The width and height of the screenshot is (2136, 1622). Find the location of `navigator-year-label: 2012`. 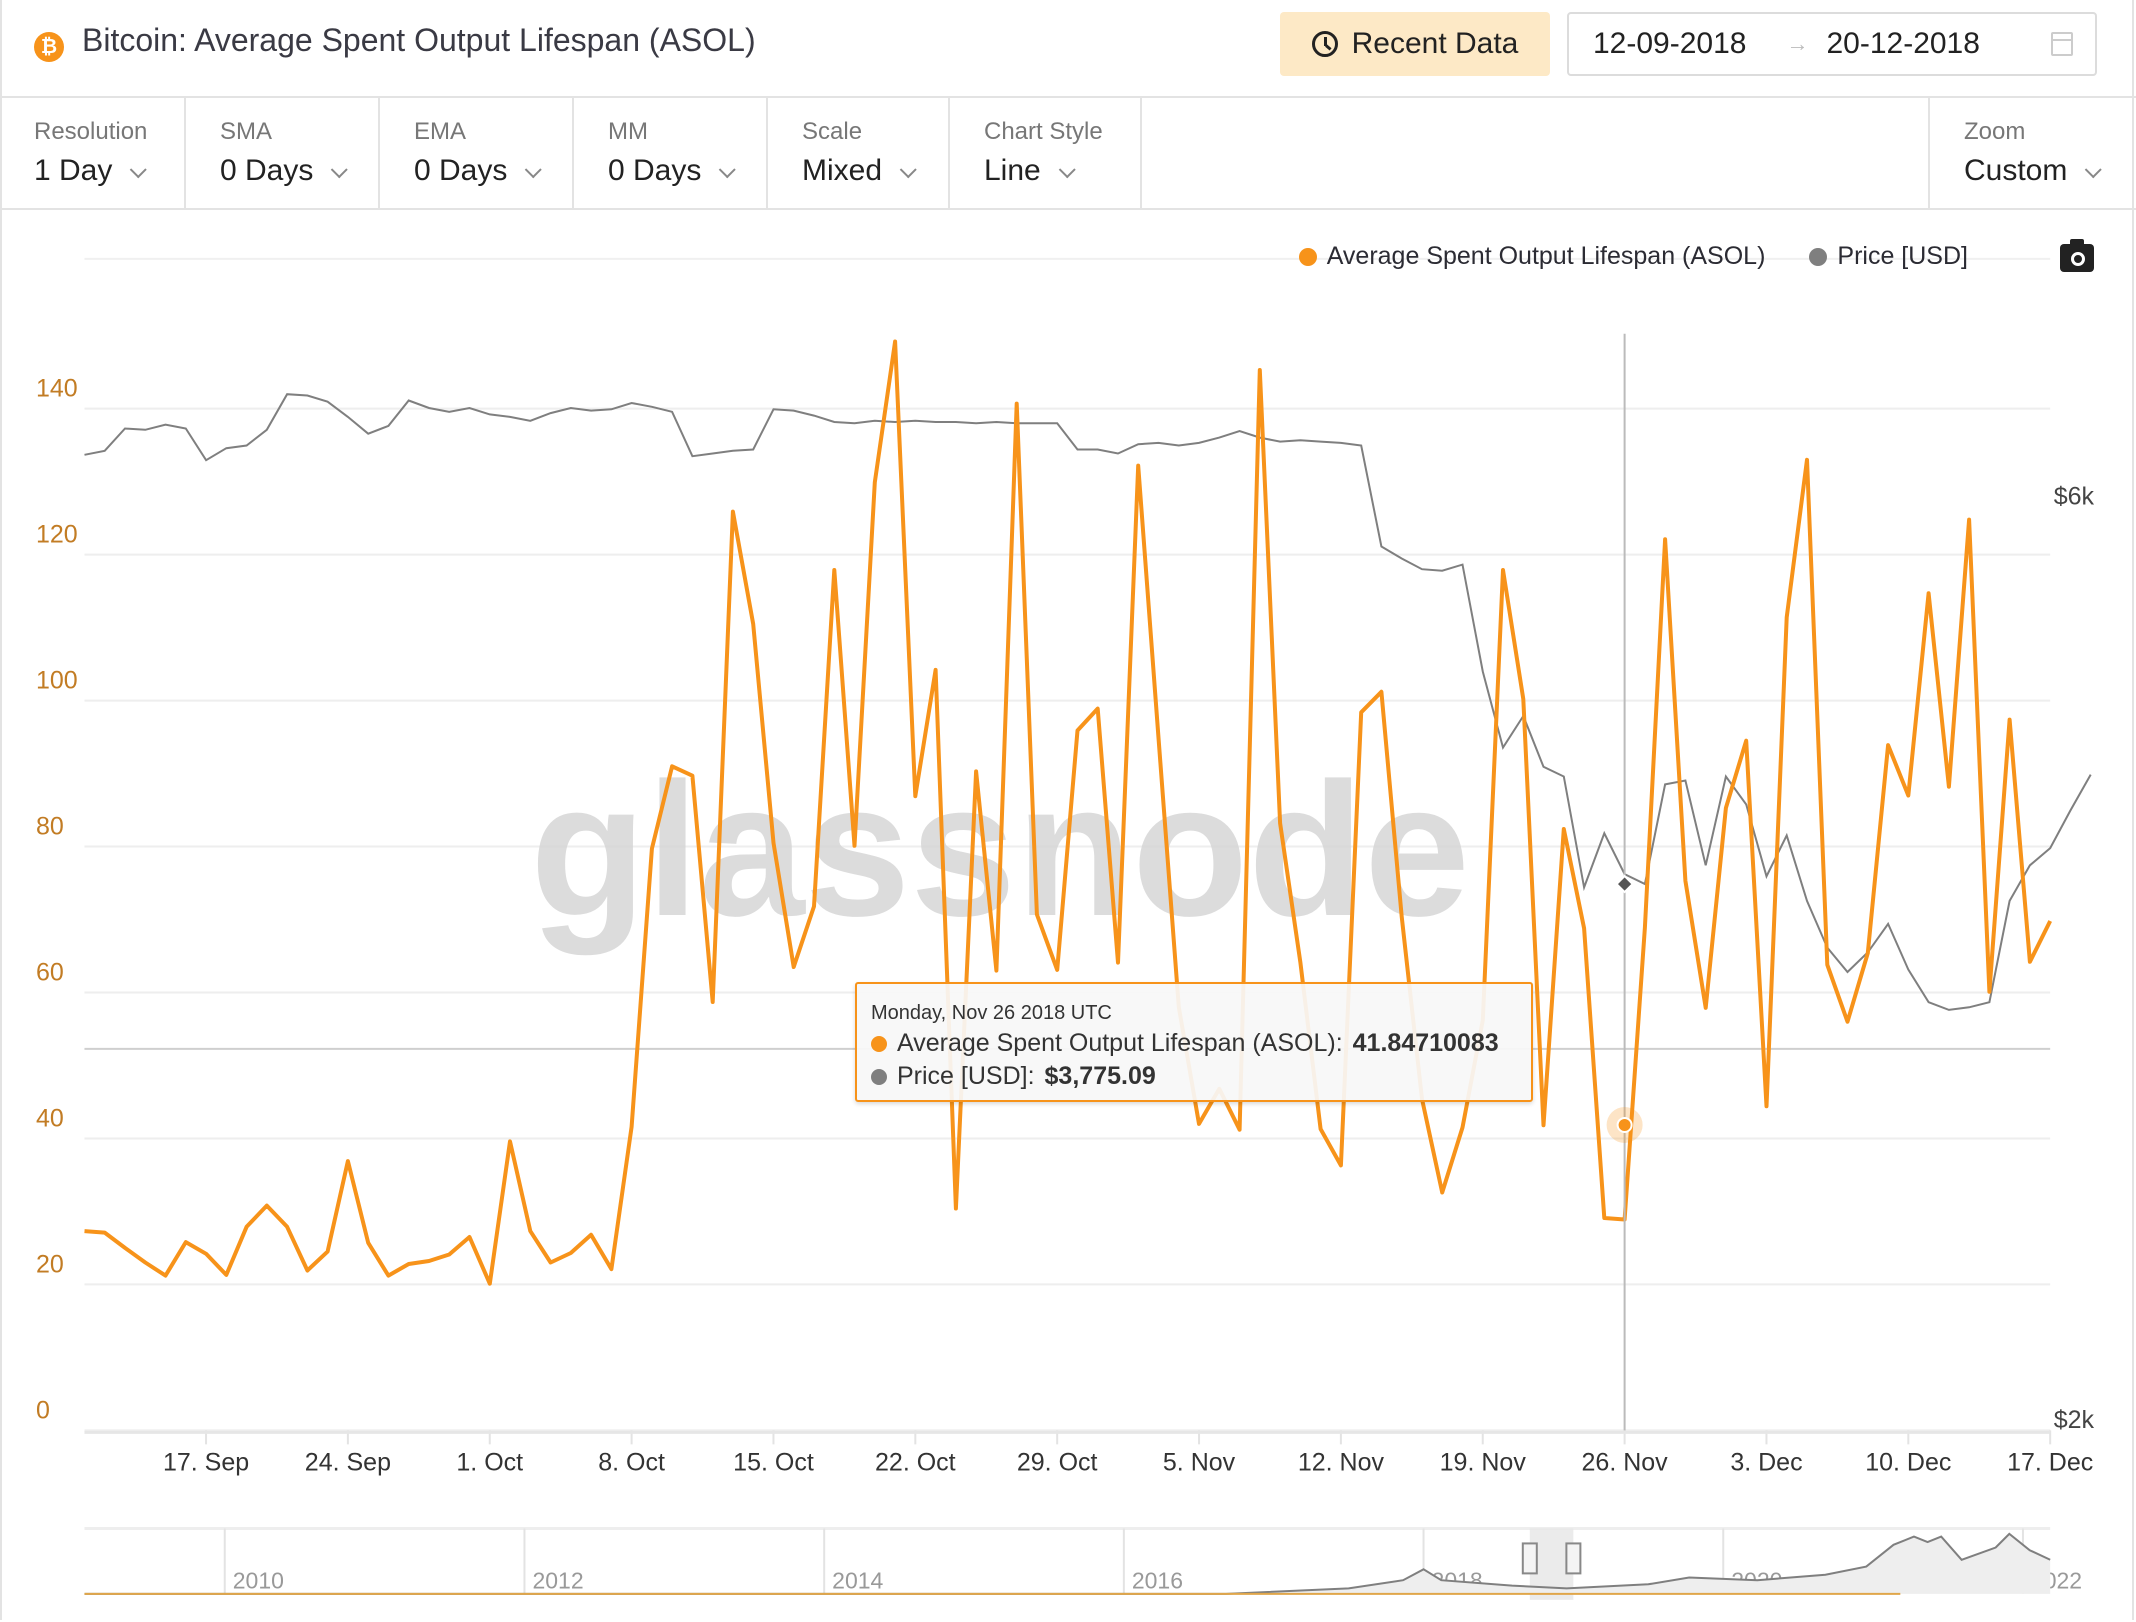

navigator-year-label: 2012 is located at coordinates (557, 1580).